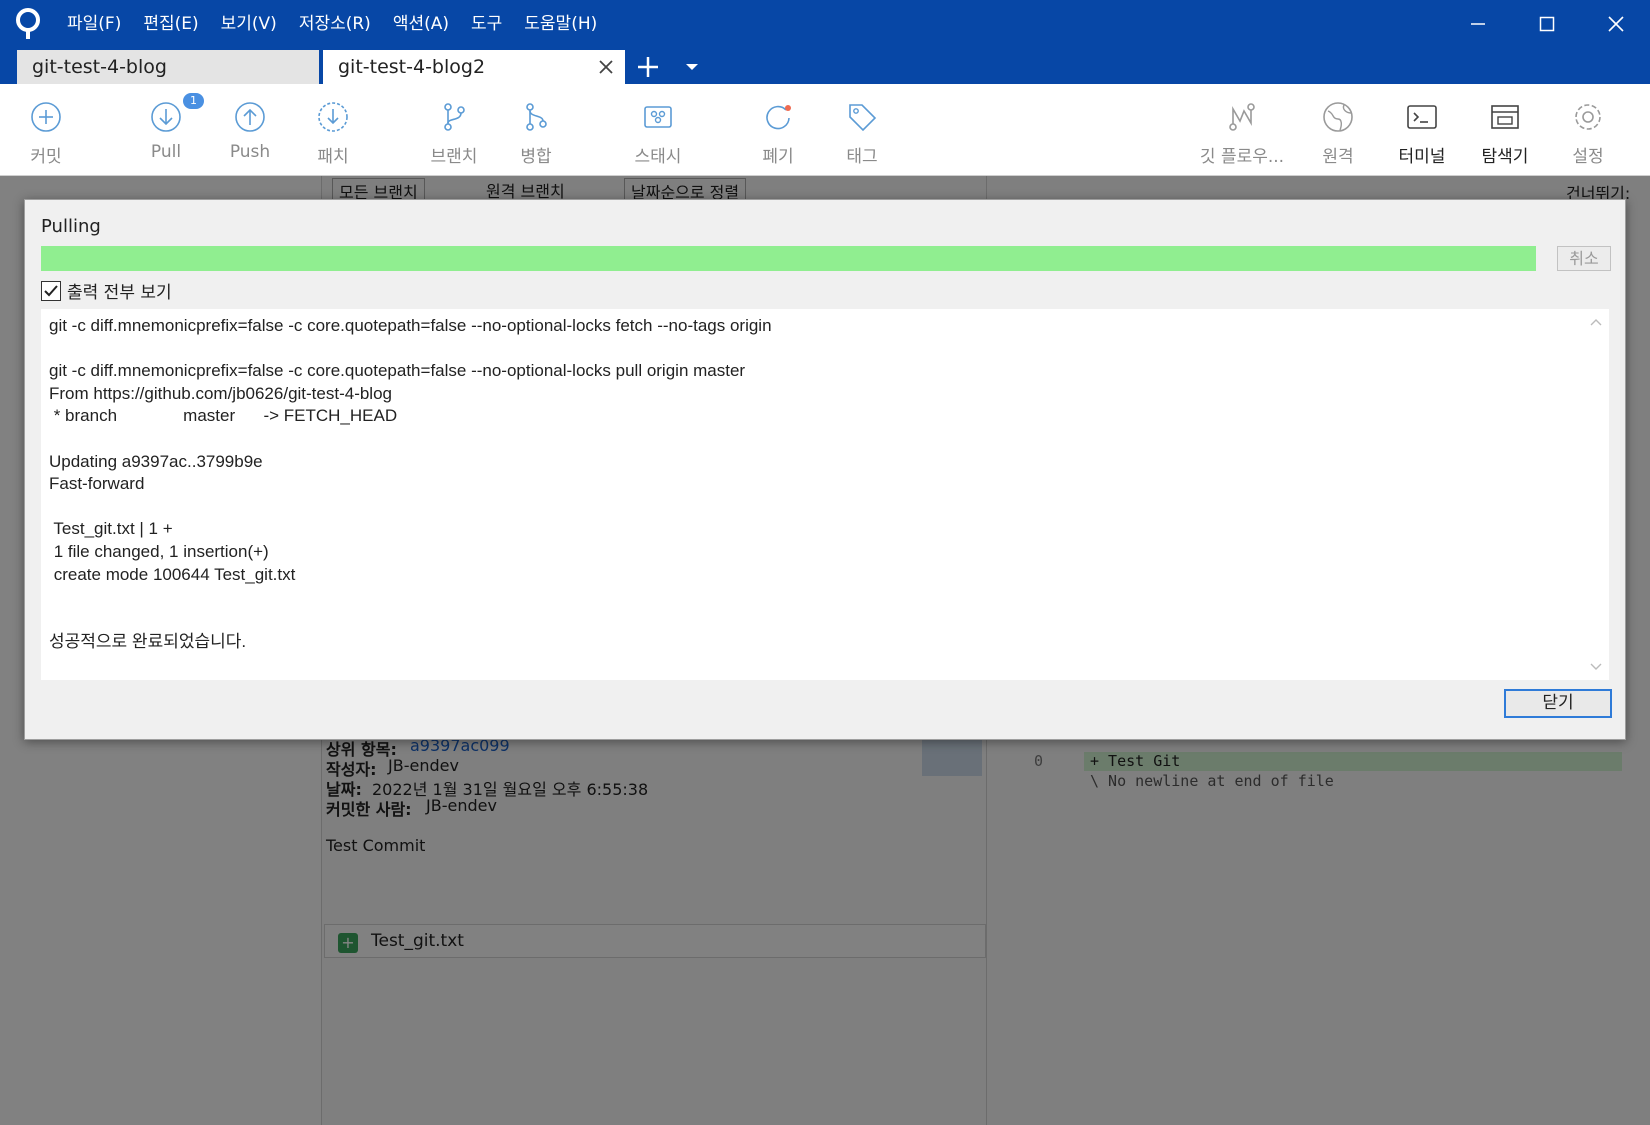  I want to click on output-line: Test_git.txt | 1 +, so click(111, 529).